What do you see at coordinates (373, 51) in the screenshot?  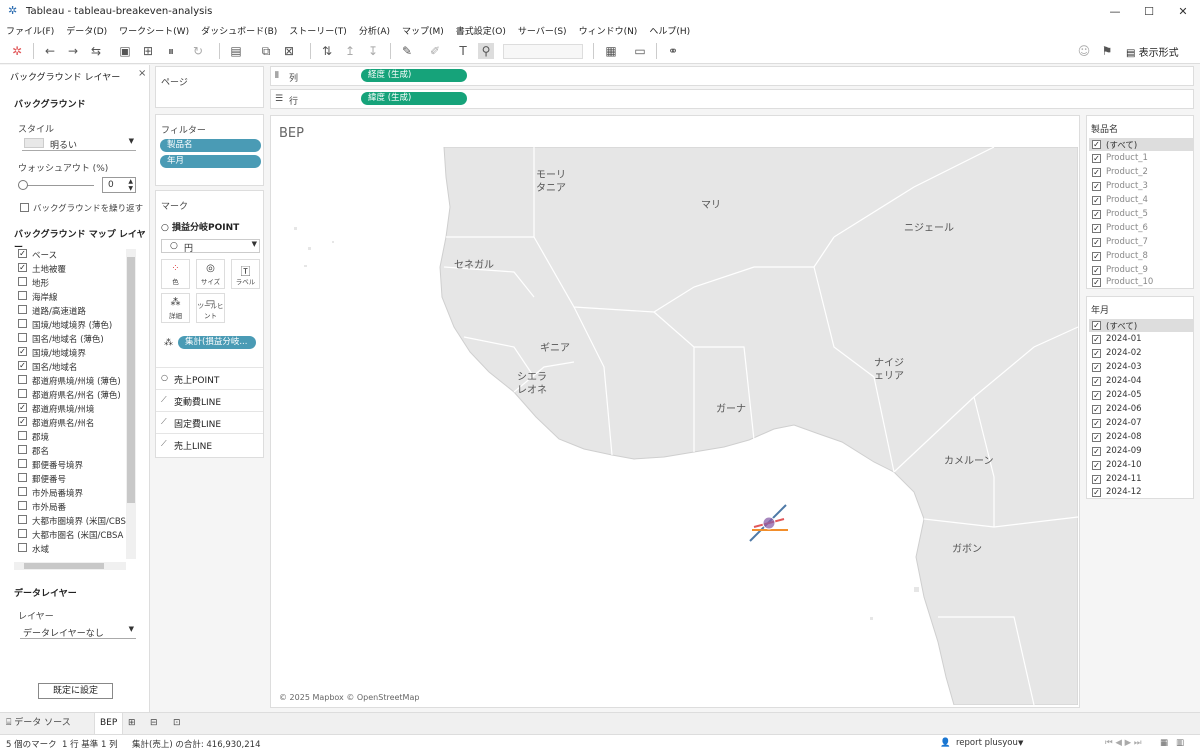 I see `sort-descending-icon: ↧` at bounding box center [373, 51].